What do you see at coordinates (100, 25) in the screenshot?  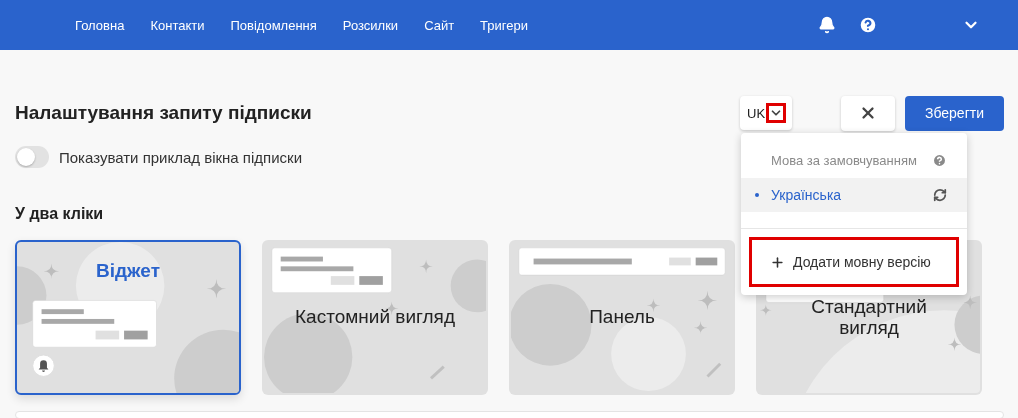 I see `nav-link: Головна` at bounding box center [100, 25].